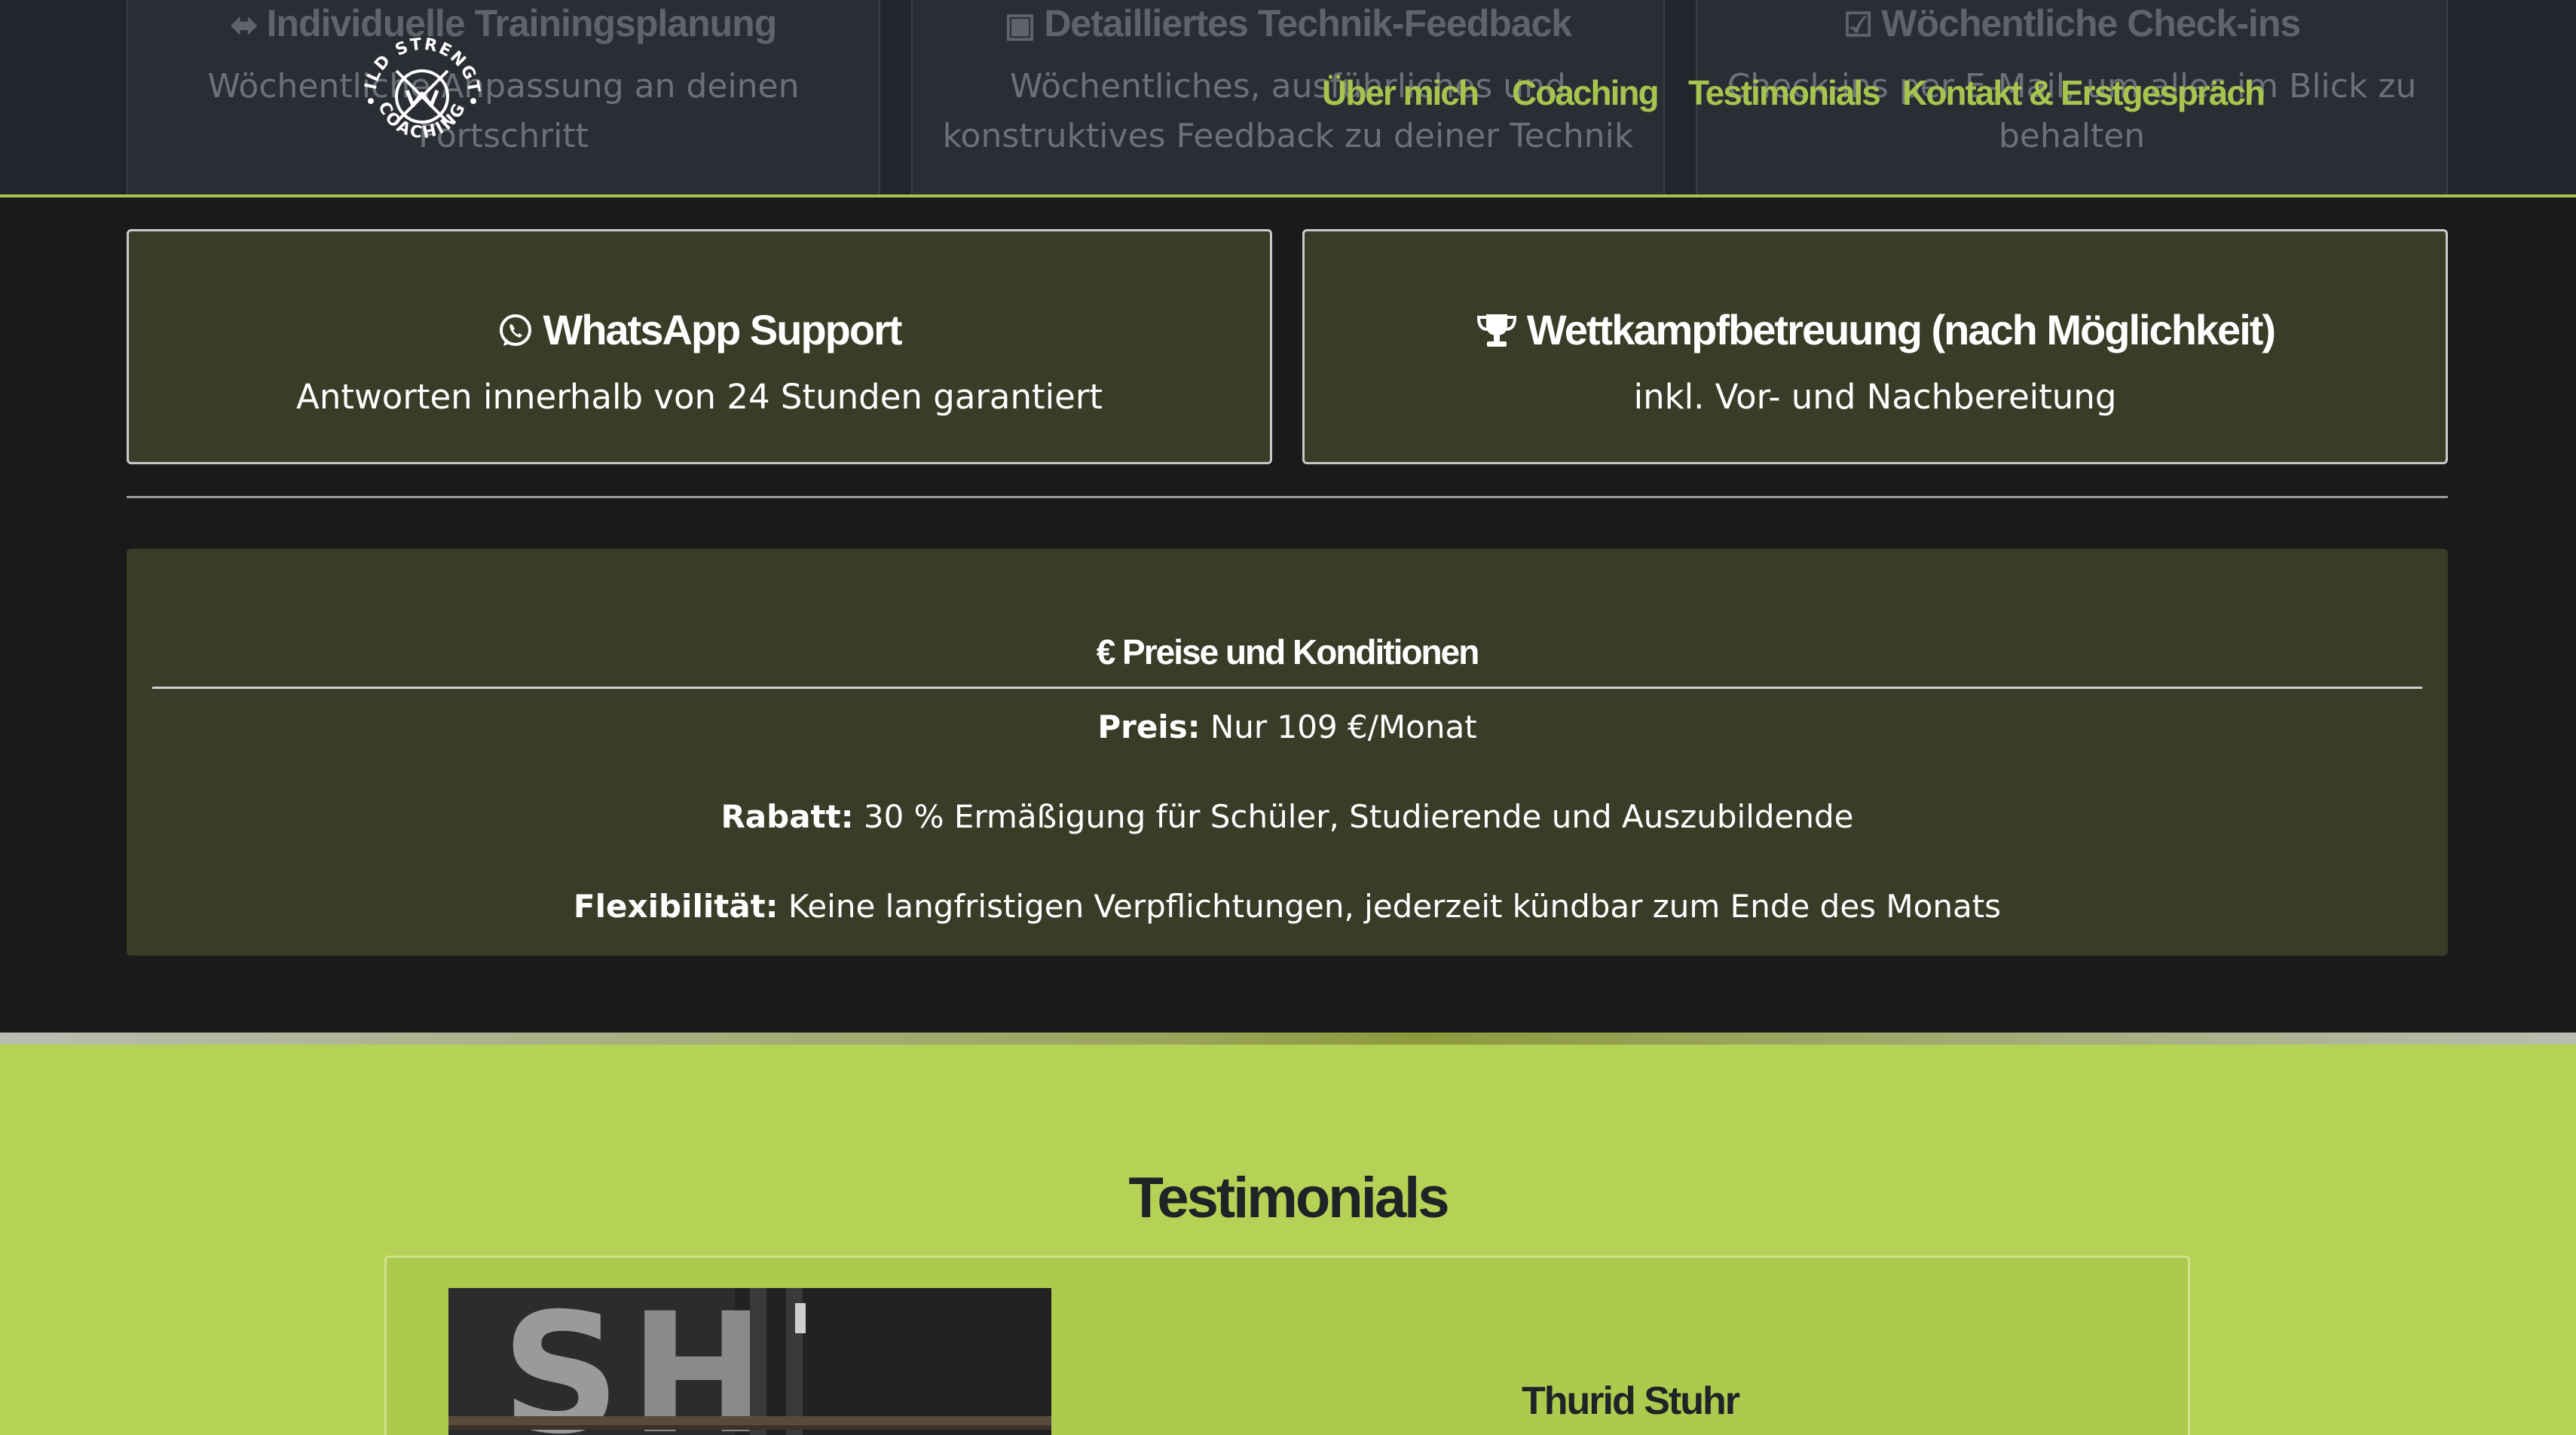 The image size is (2576, 1435). What do you see at coordinates (1288, 652) in the screenshot?
I see `pricing-title: € Preise und Konditionen` at bounding box center [1288, 652].